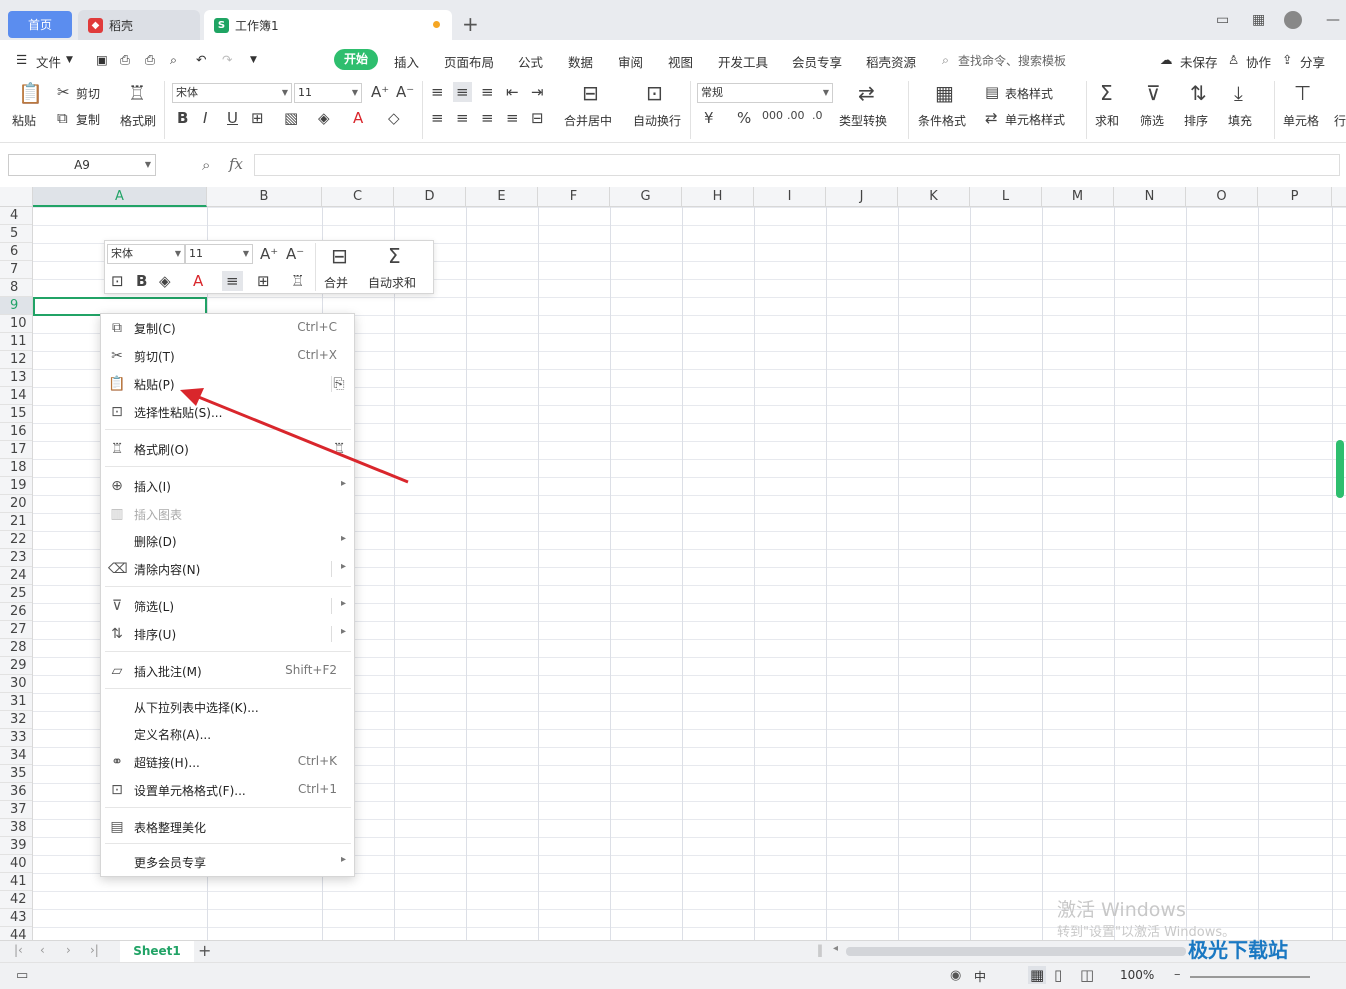 Image resolution: width=1346 pixels, height=989 pixels. I want to click on cut-button: 剪切, so click(88, 93).